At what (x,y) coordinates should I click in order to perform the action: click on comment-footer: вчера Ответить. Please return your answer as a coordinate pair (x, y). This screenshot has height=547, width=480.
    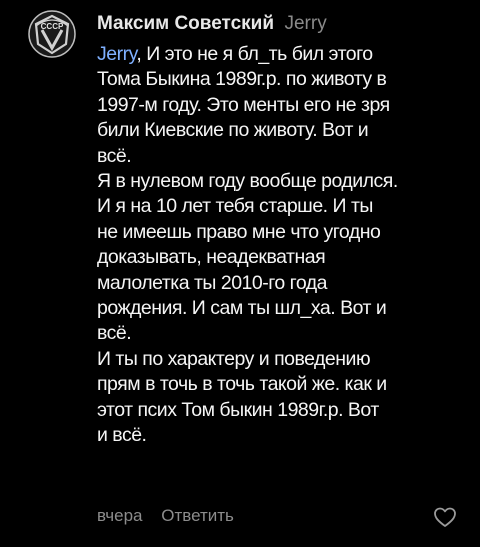
    Looking at the image, I should click on (165, 516).